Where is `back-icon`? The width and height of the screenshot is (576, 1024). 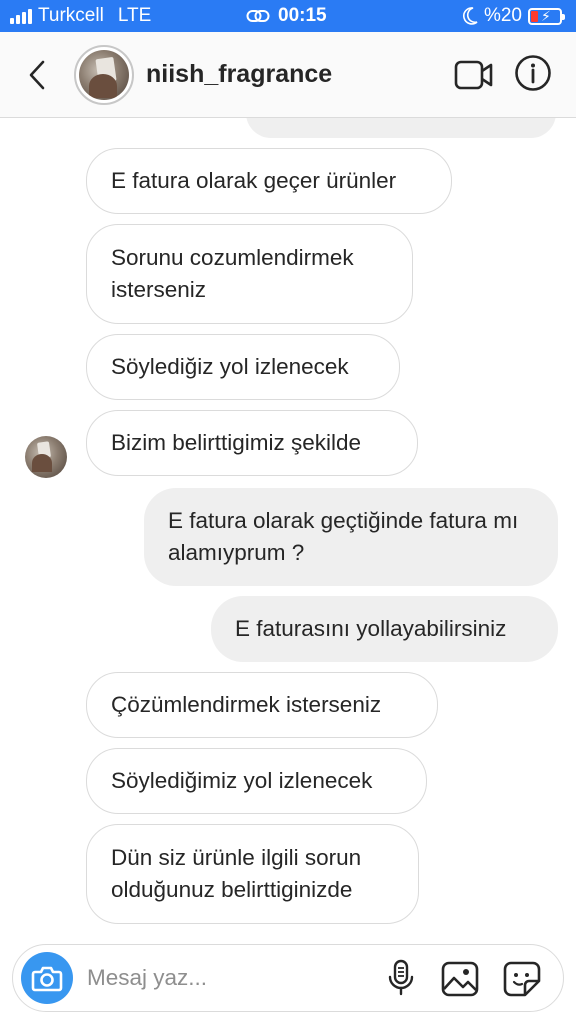 back-icon is located at coordinates (37, 75).